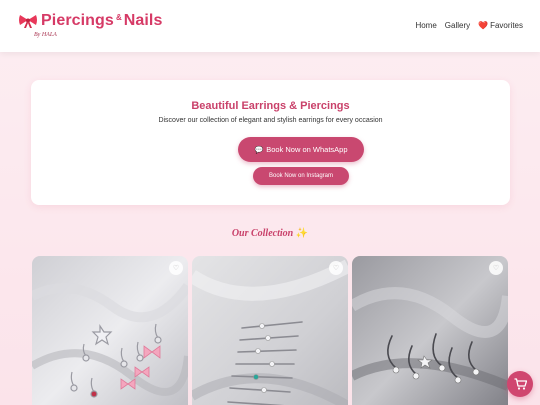 The height and width of the screenshot is (405, 540). I want to click on main-nav: Home Gallery ❤️ Favorites, so click(469, 25).